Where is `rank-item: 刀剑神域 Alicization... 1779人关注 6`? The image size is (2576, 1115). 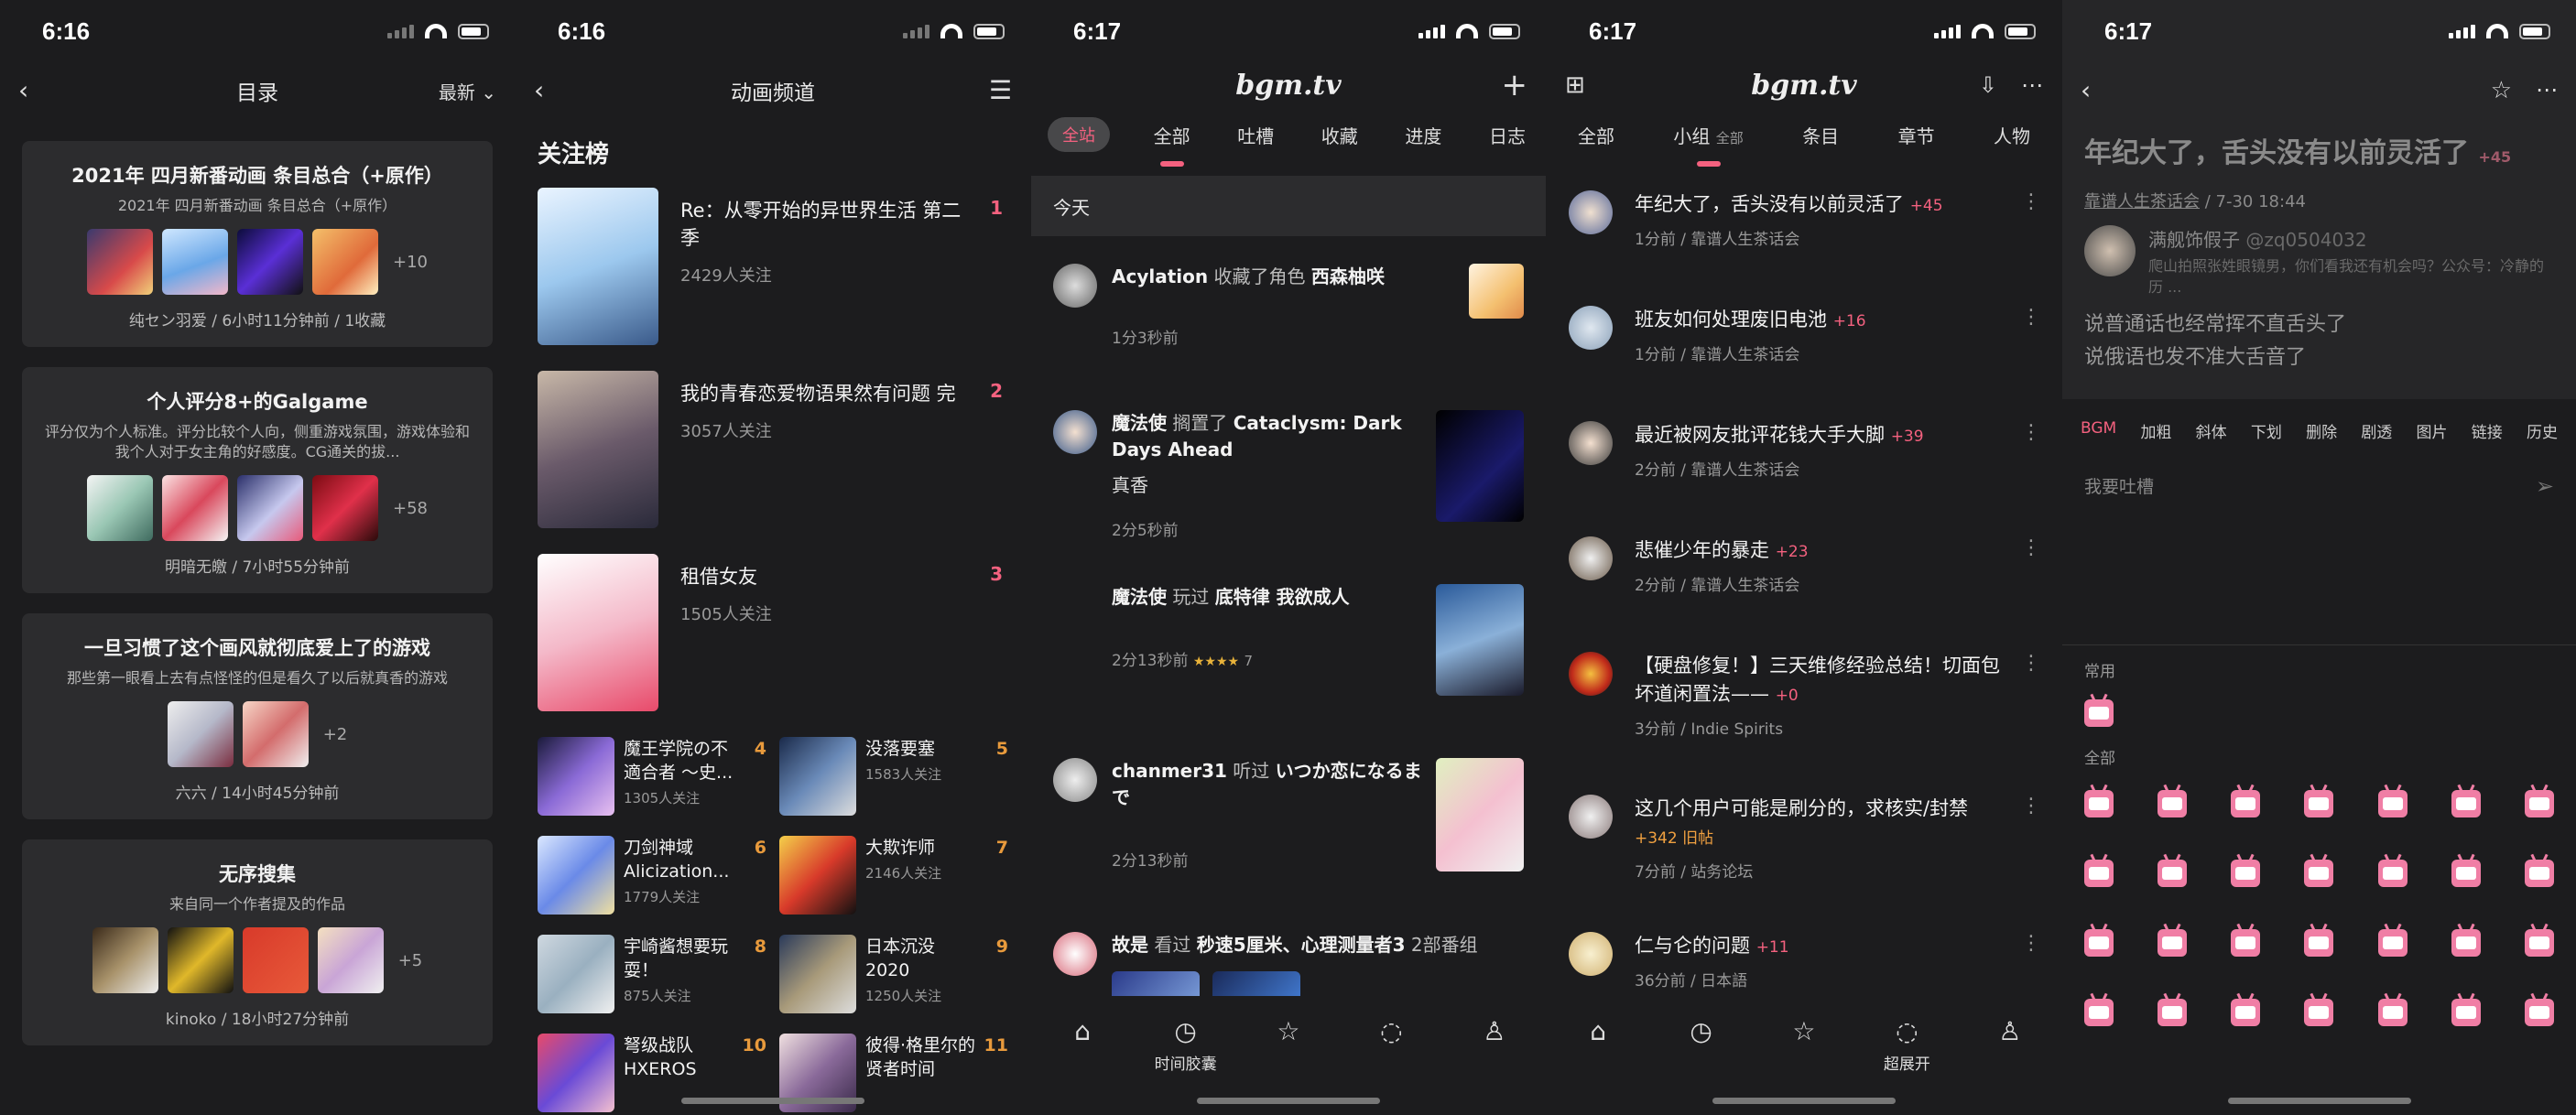 rank-item: 刀剑神域 Alicization... 1779人关注 6 is located at coordinates (652, 876).